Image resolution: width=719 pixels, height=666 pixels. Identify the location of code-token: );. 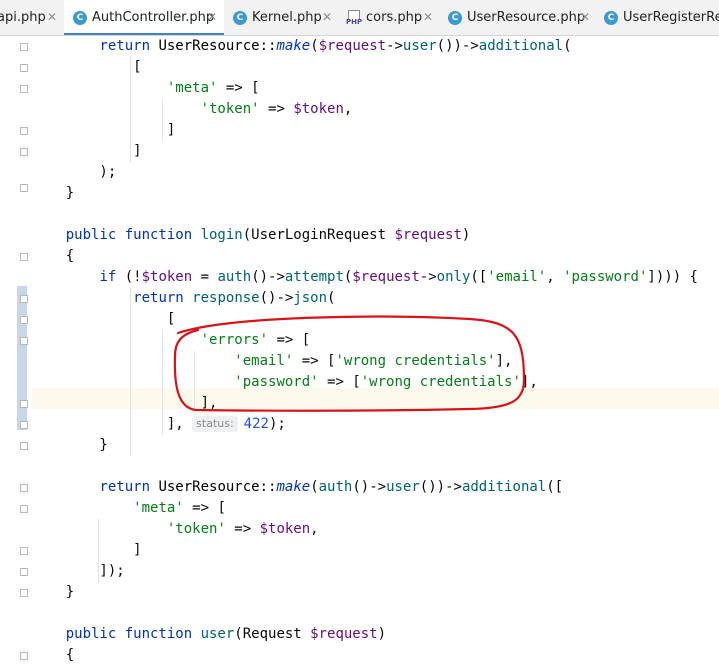
(74, 172).